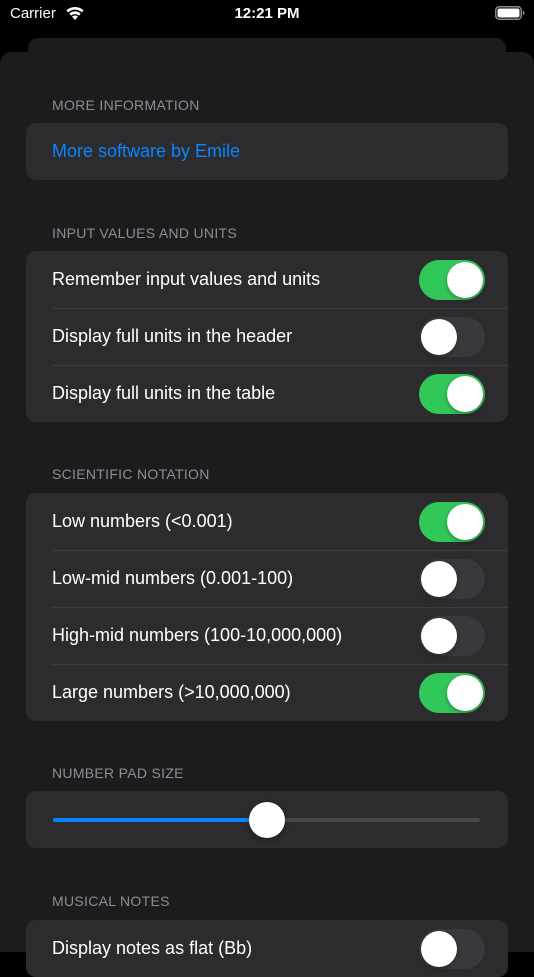 Image resolution: width=534 pixels, height=977 pixels. Describe the element at coordinates (142, 521) in the screenshot. I see `row-label: Low numbers (<0.001)` at that location.